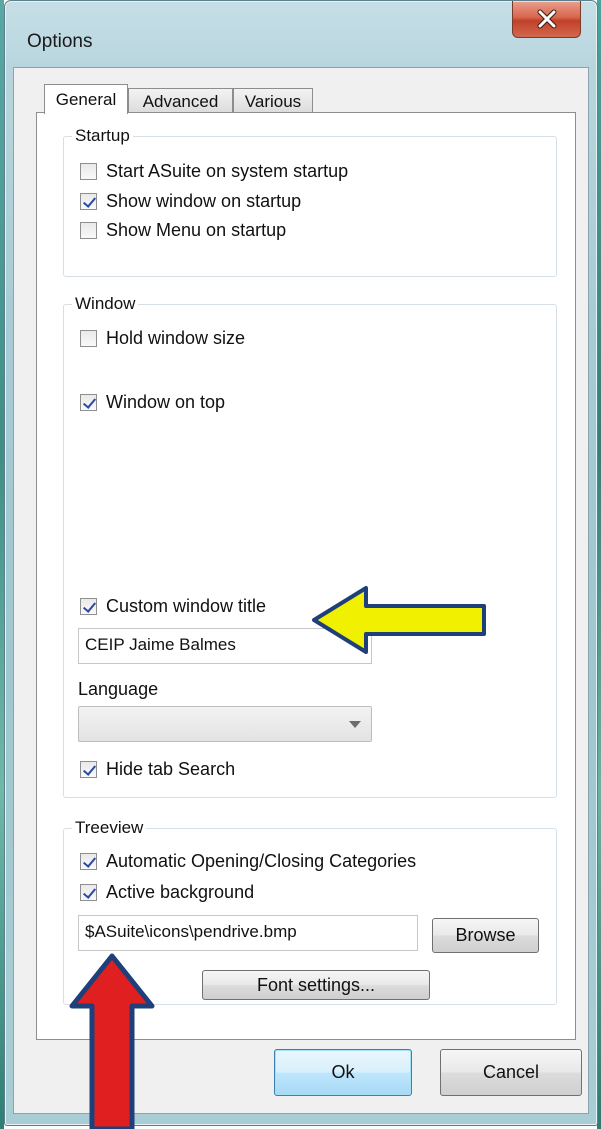 Image resolution: width=601 pixels, height=1129 pixels. What do you see at coordinates (248, 933) in the screenshot?
I see `background-path-input: $ASuite\icons\pendrive.bmp` at bounding box center [248, 933].